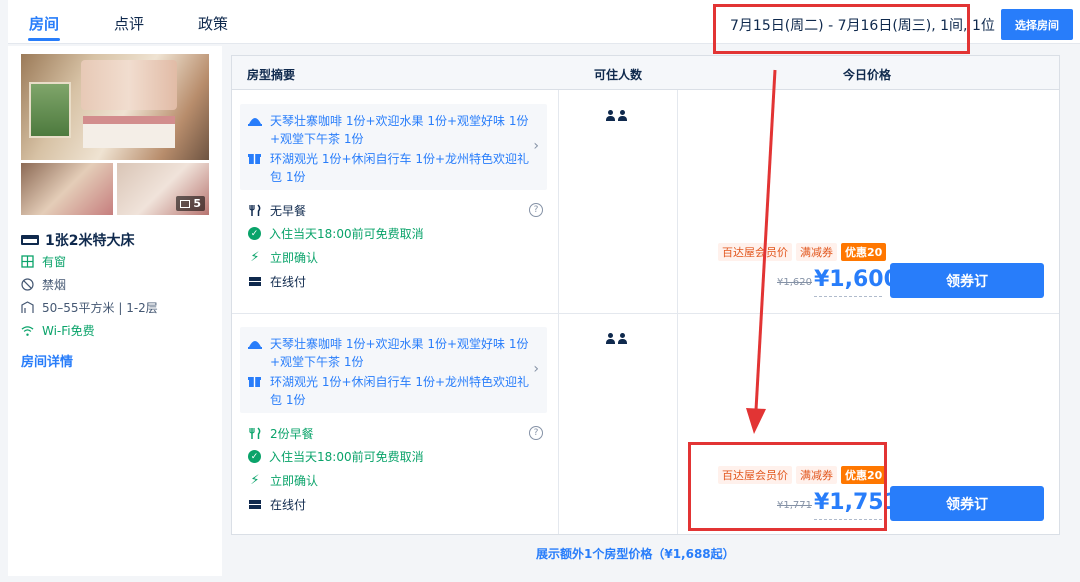 This screenshot has width=1080, height=582. Describe the element at coordinates (163, 189) in the screenshot. I see `room-thumb-2: 5` at that location.